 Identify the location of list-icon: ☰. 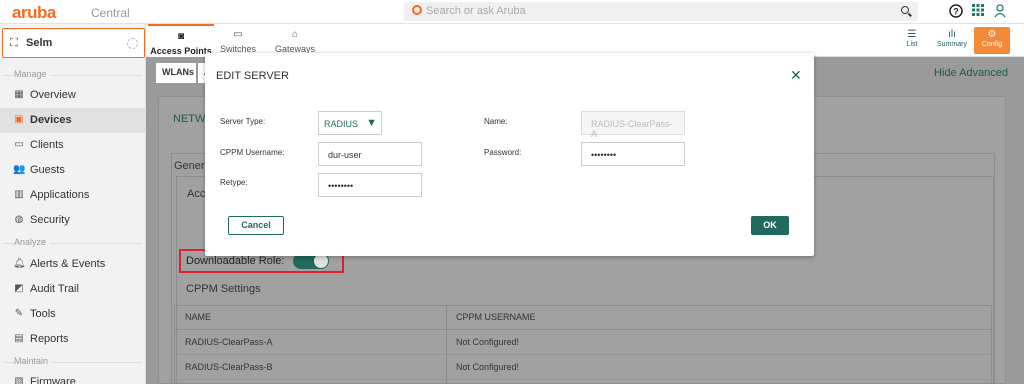
(912, 34).